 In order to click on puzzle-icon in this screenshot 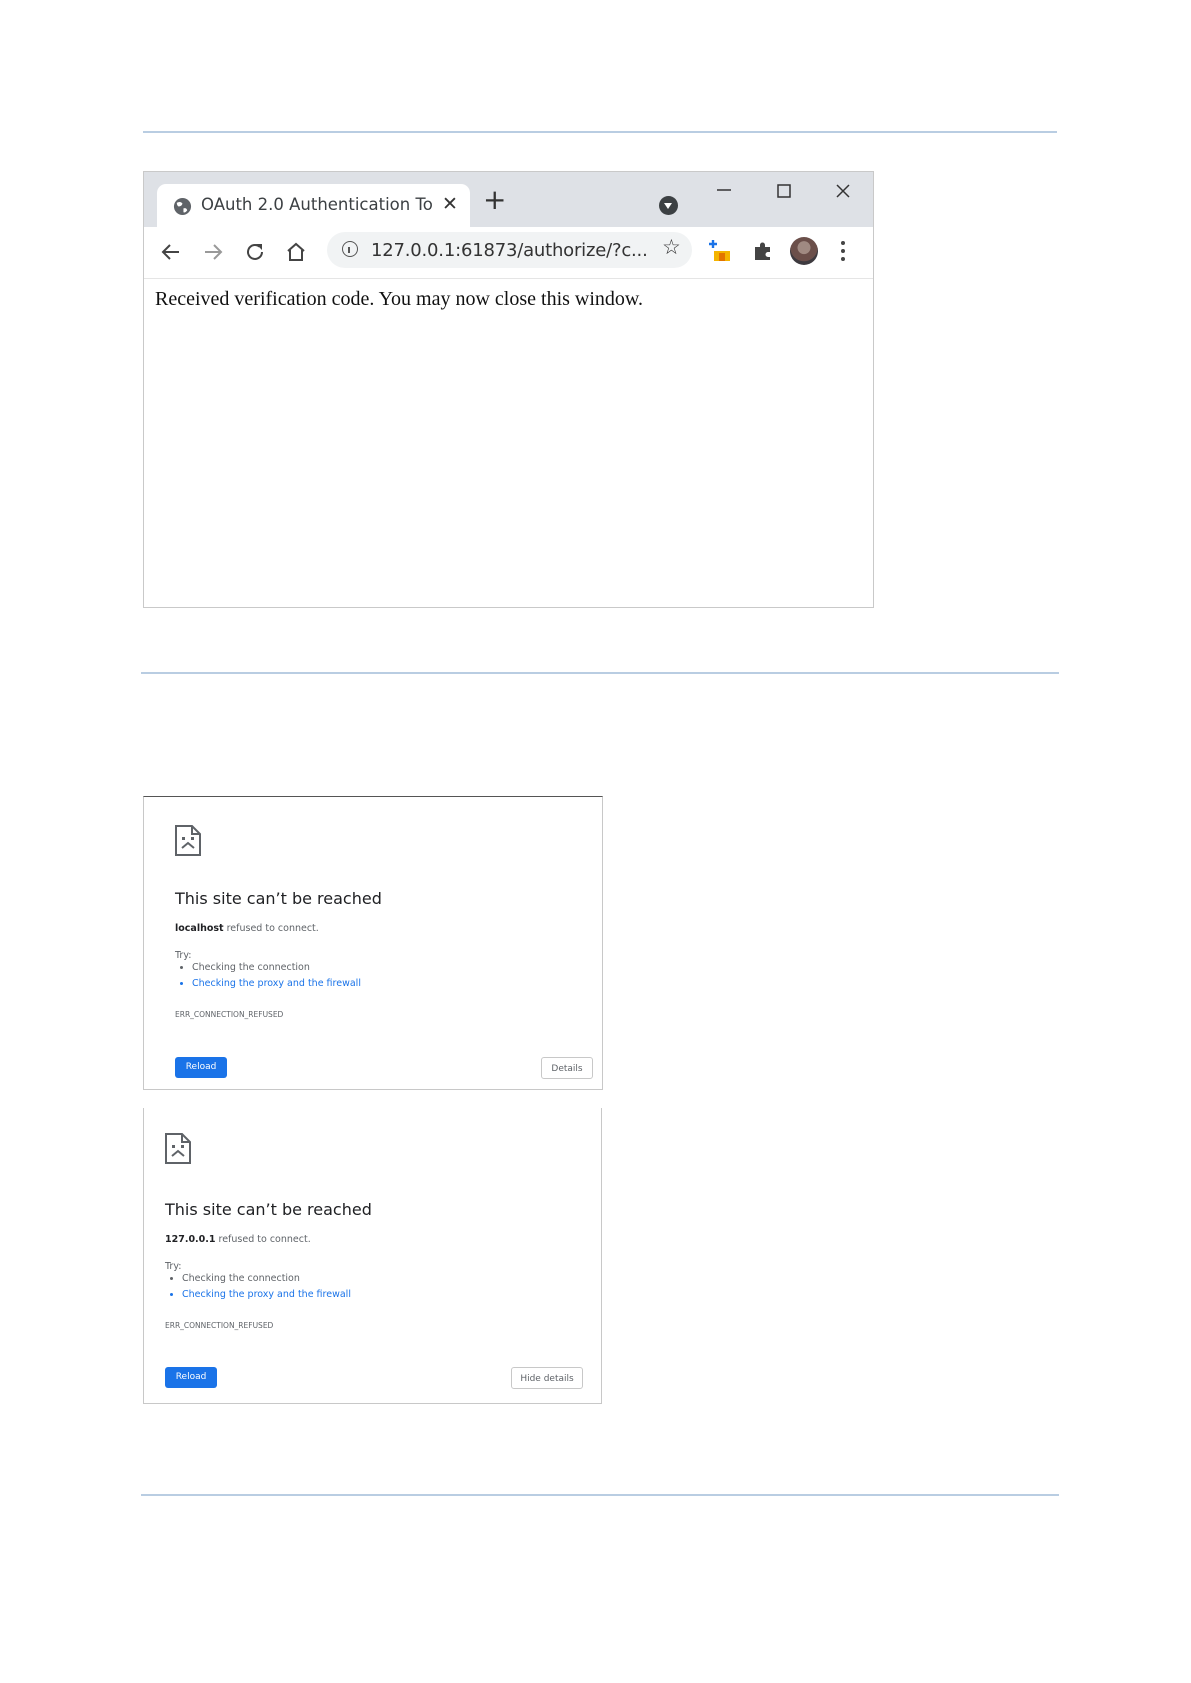, I will do `click(763, 251)`.